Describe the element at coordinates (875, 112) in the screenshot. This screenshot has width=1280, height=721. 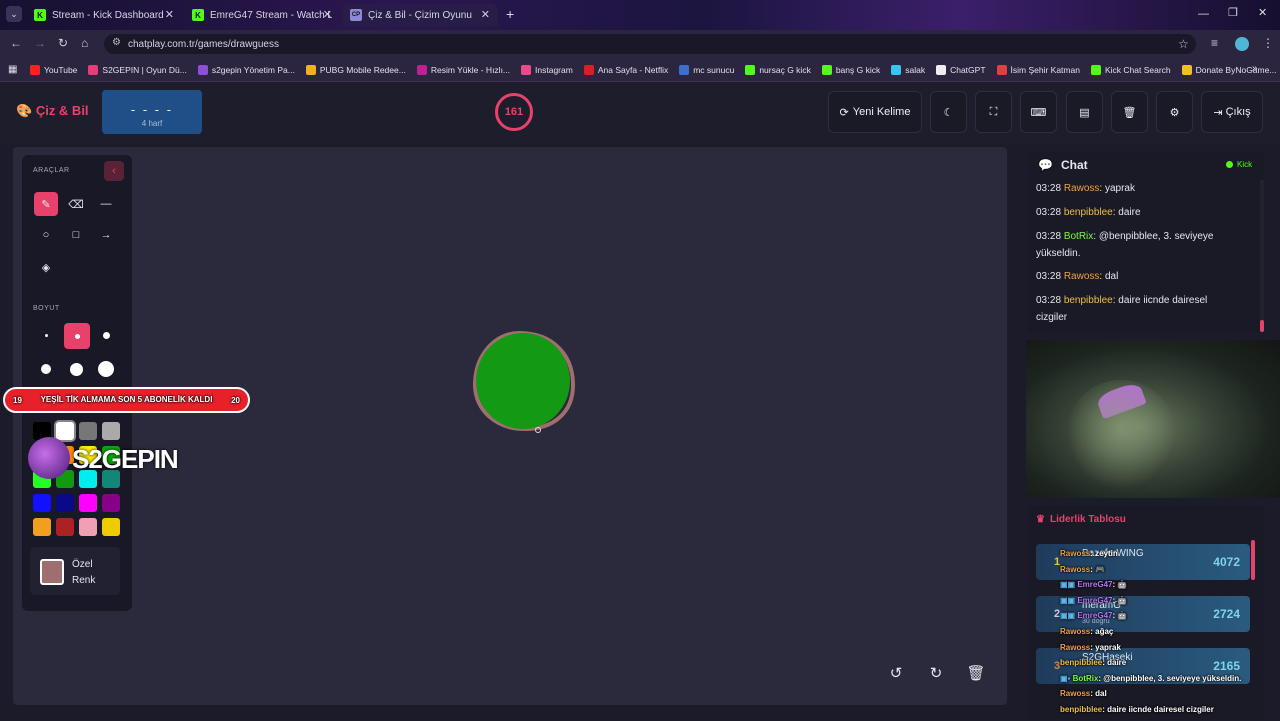
I see `new-word-button: ⟳ Yeni Kelime` at that location.